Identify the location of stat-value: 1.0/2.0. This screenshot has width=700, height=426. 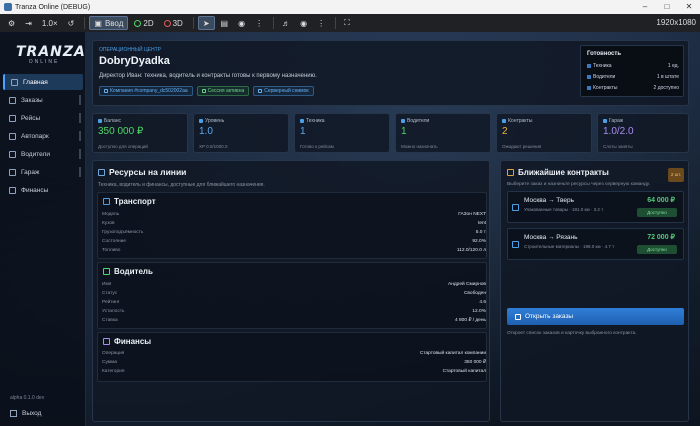
(618, 131).